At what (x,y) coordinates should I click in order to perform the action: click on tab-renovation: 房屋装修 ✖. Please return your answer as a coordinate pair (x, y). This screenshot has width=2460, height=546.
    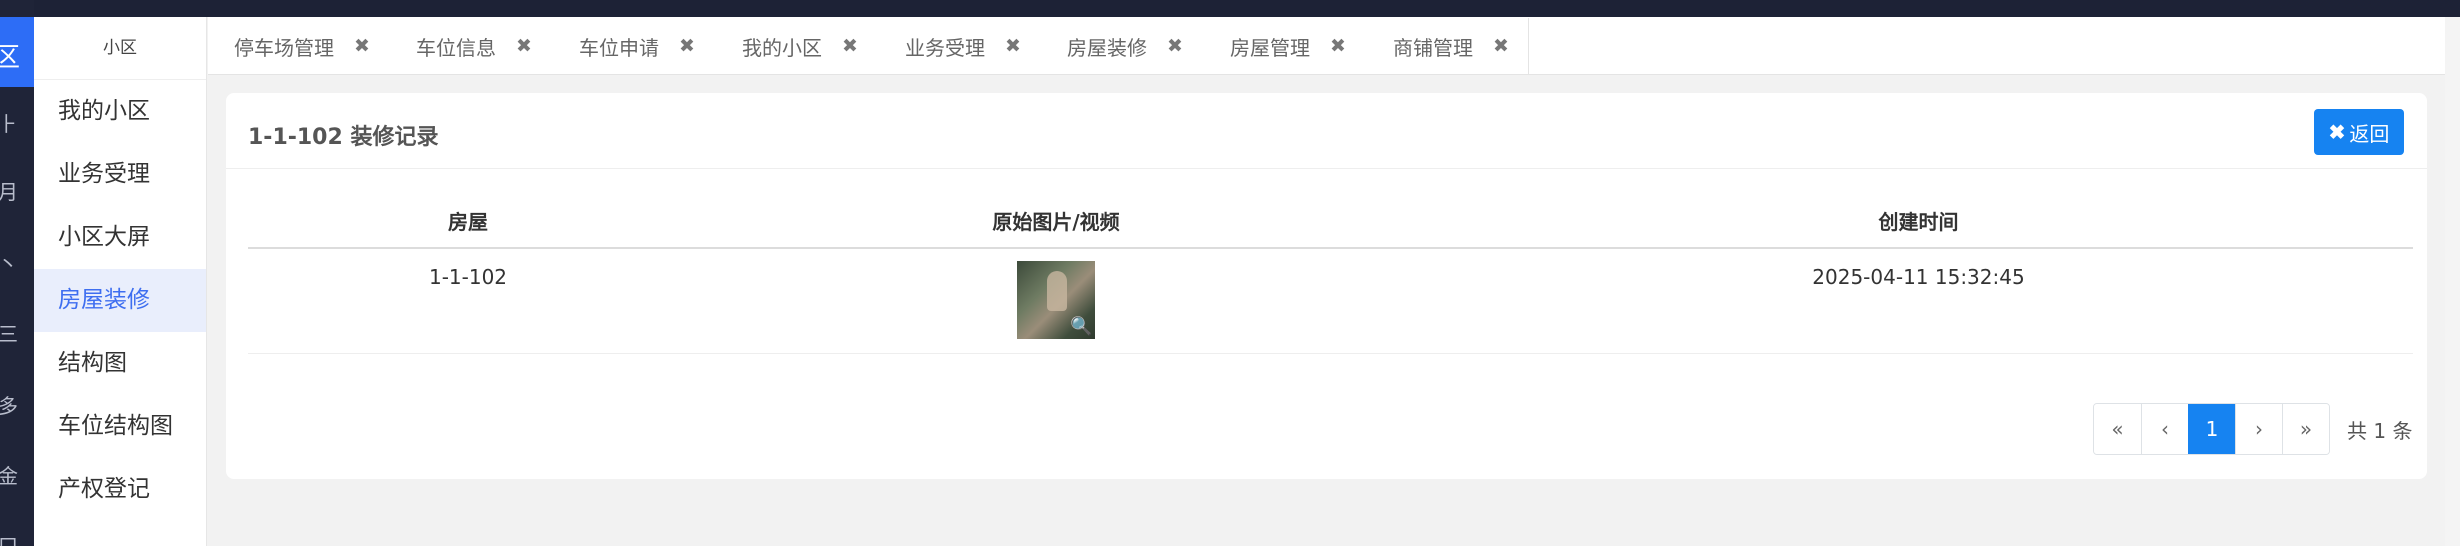
    Looking at the image, I should click on (1125, 46).